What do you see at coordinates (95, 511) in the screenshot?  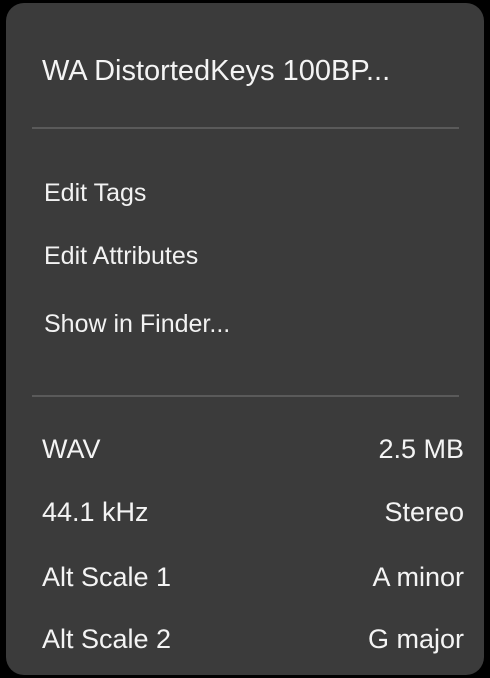 I see `sample-rate-value: 44.1 kHz` at bounding box center [95, 511].